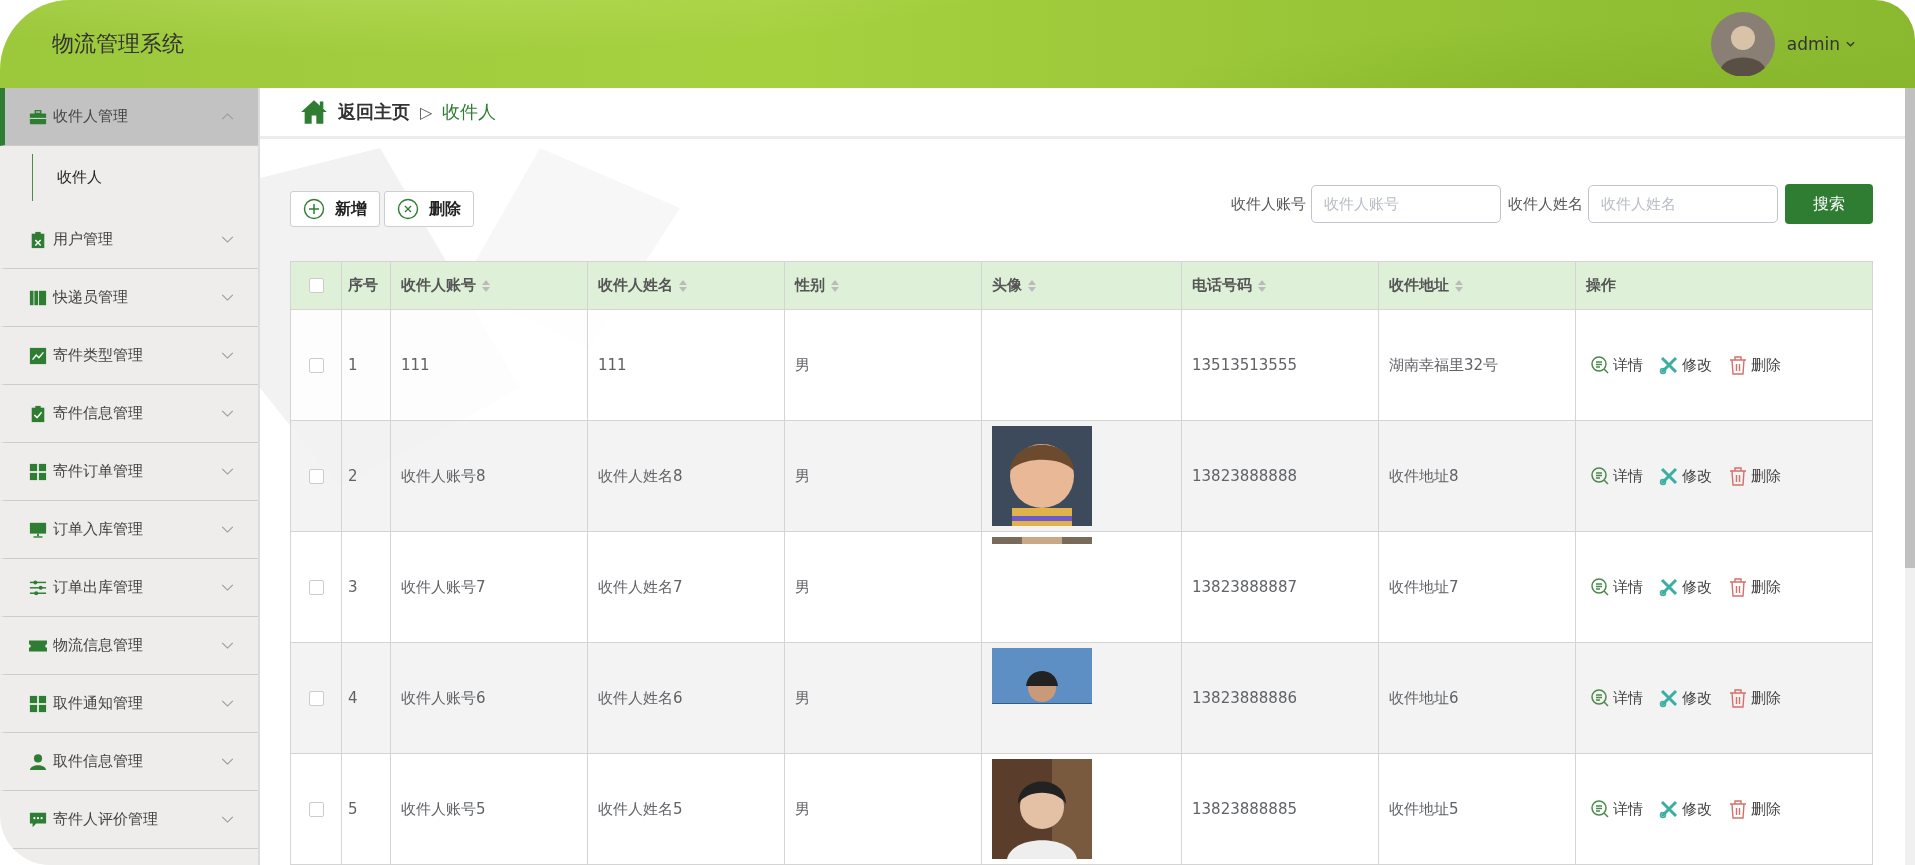  Describe the element at coordinates (1477, 698) in the screenshot. I see `table-cell: 收件地址6` at that location.